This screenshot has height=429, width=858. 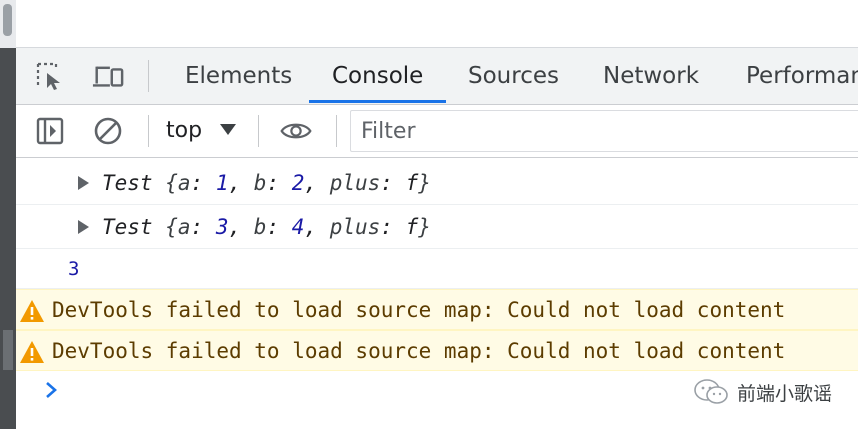 I want to click on console-message-object: Test {a: 1, b: 2, plus: f}, so click(x=437, y=183).